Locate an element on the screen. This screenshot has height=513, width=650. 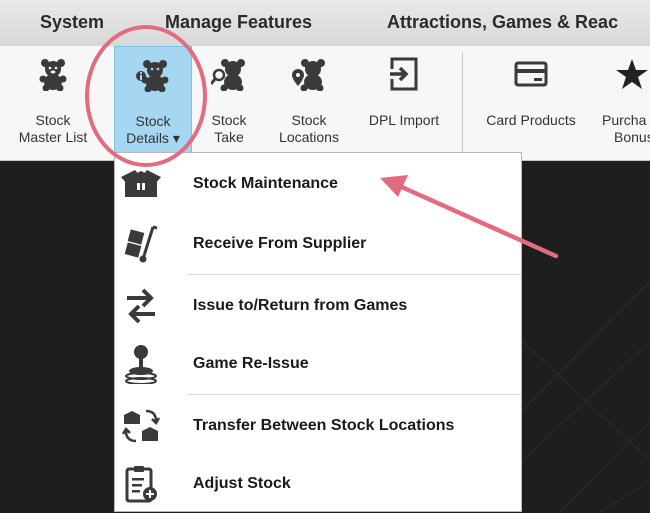
stock-take-label-2: Take is located at coordinates (229, 137).